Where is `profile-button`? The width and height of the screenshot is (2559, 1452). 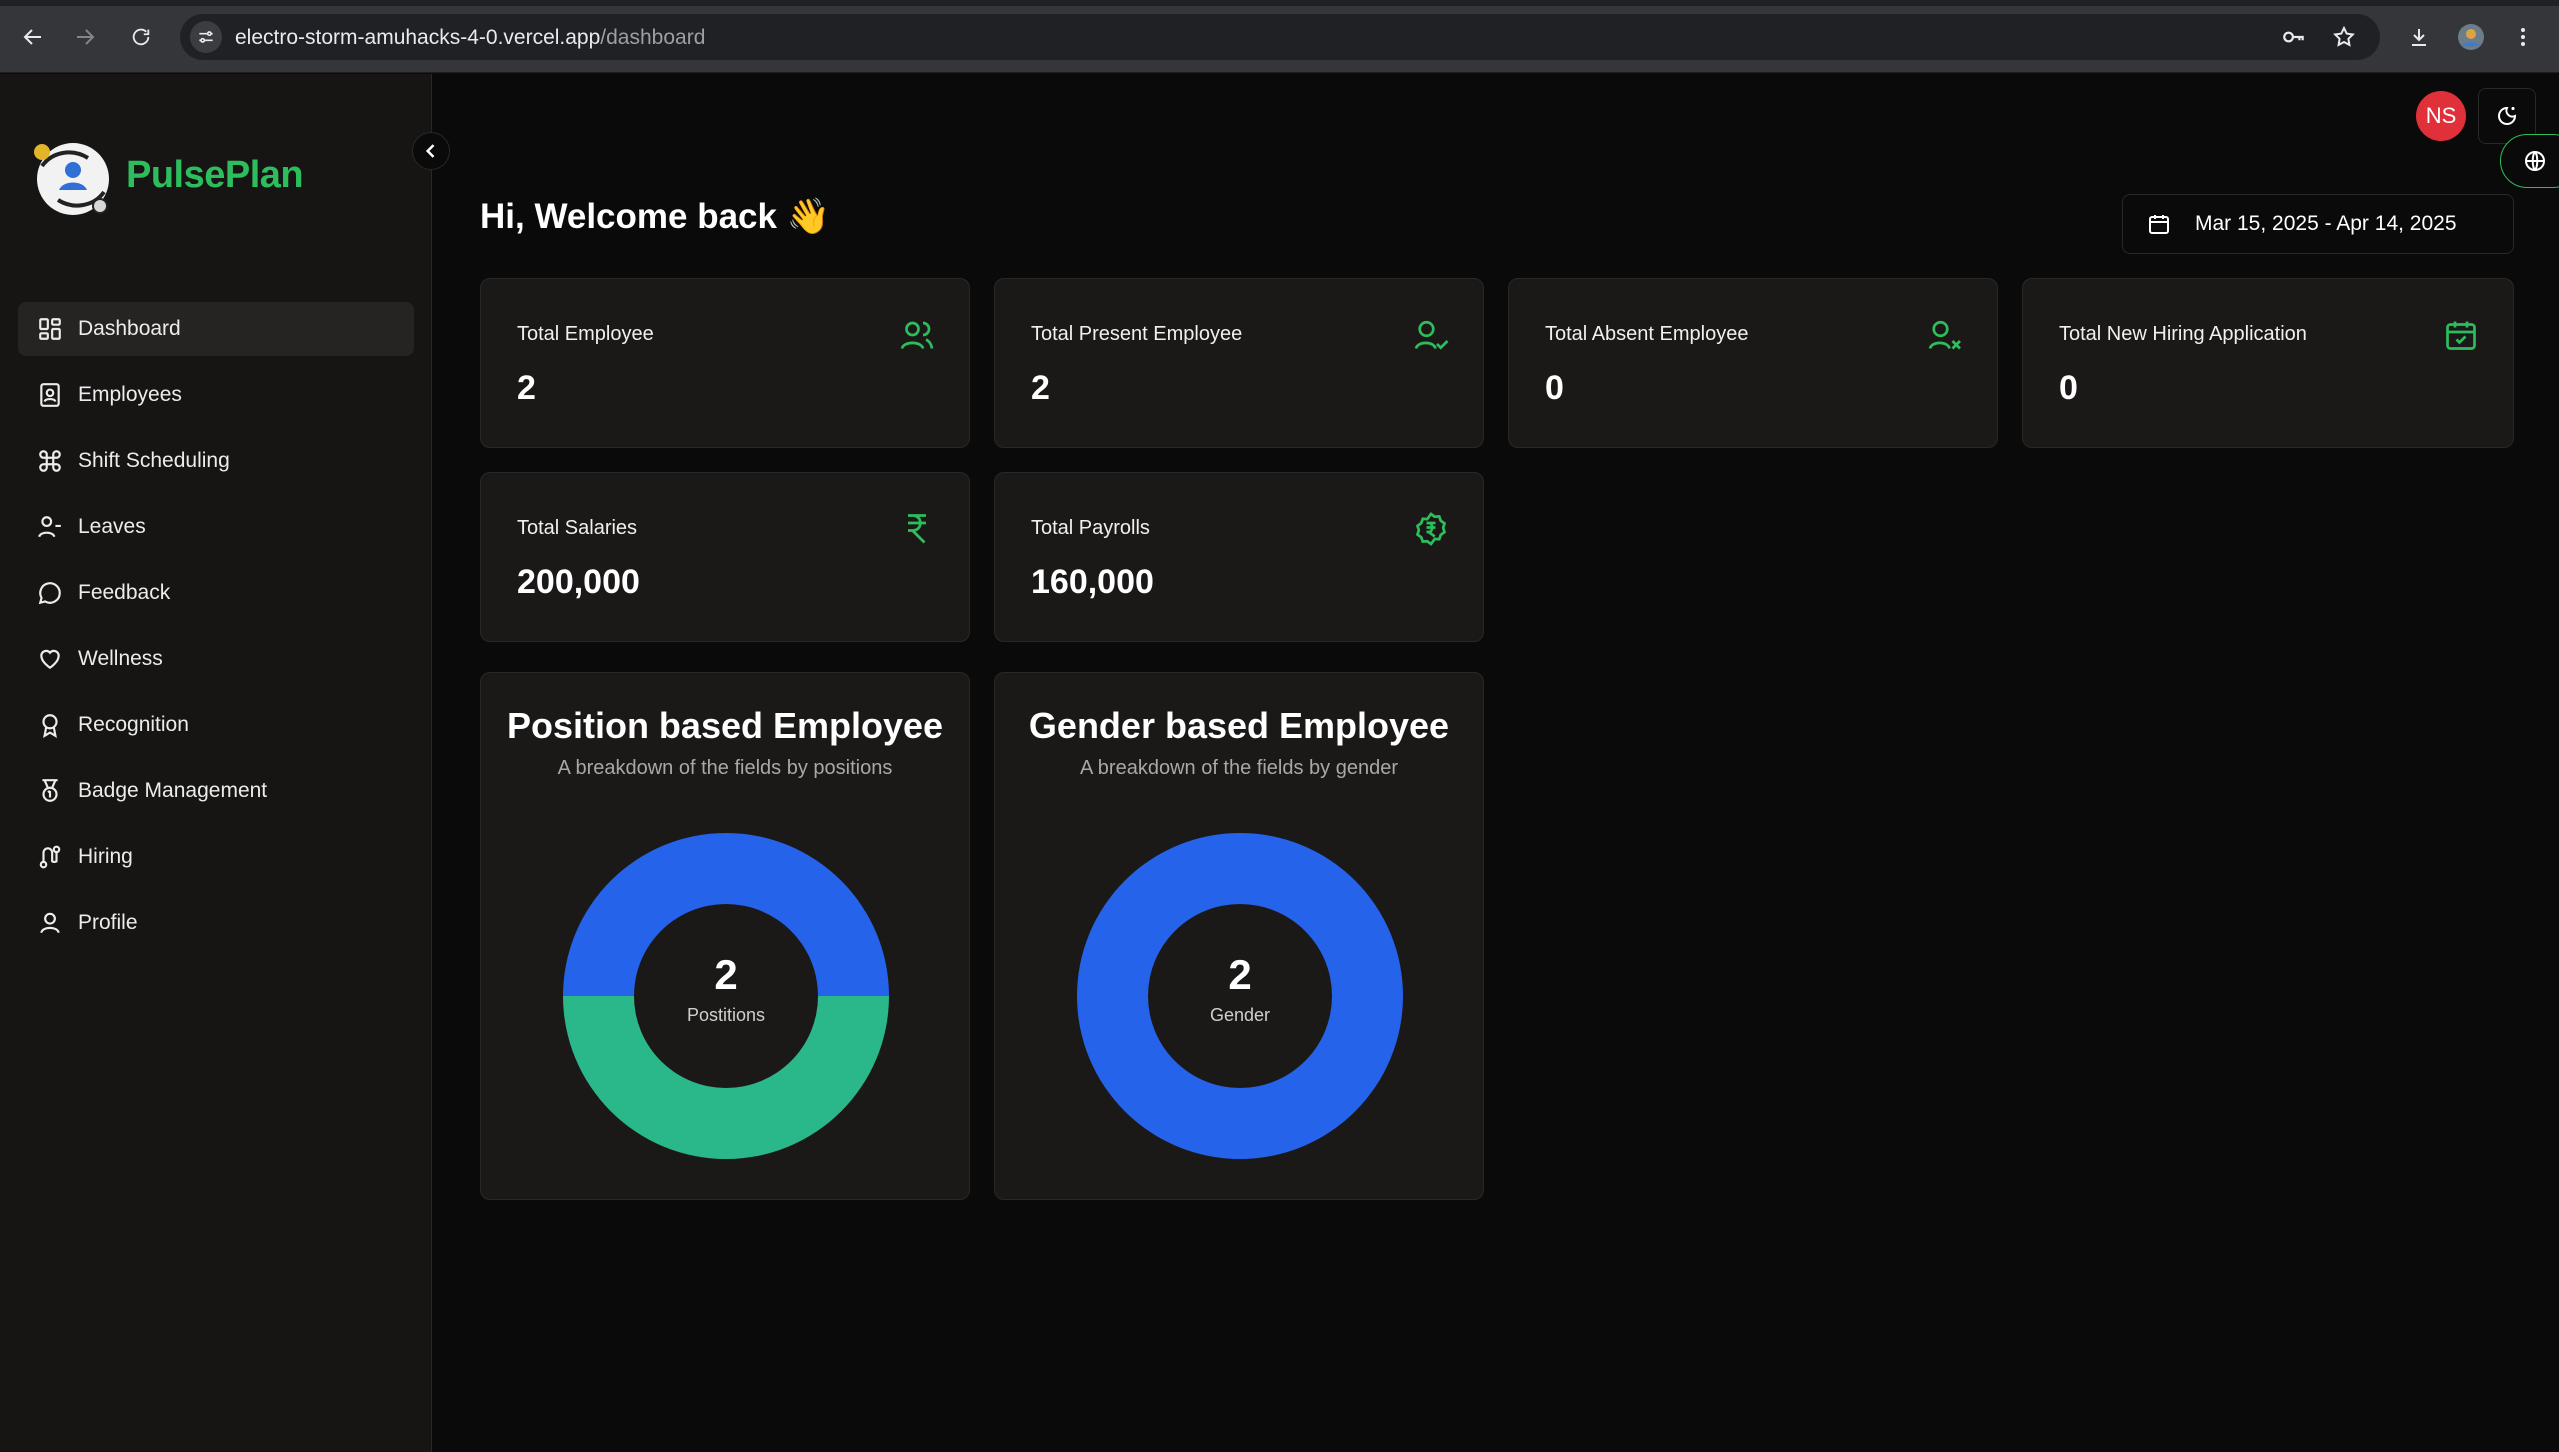
profile-button is located at coordinates (2471, 37).